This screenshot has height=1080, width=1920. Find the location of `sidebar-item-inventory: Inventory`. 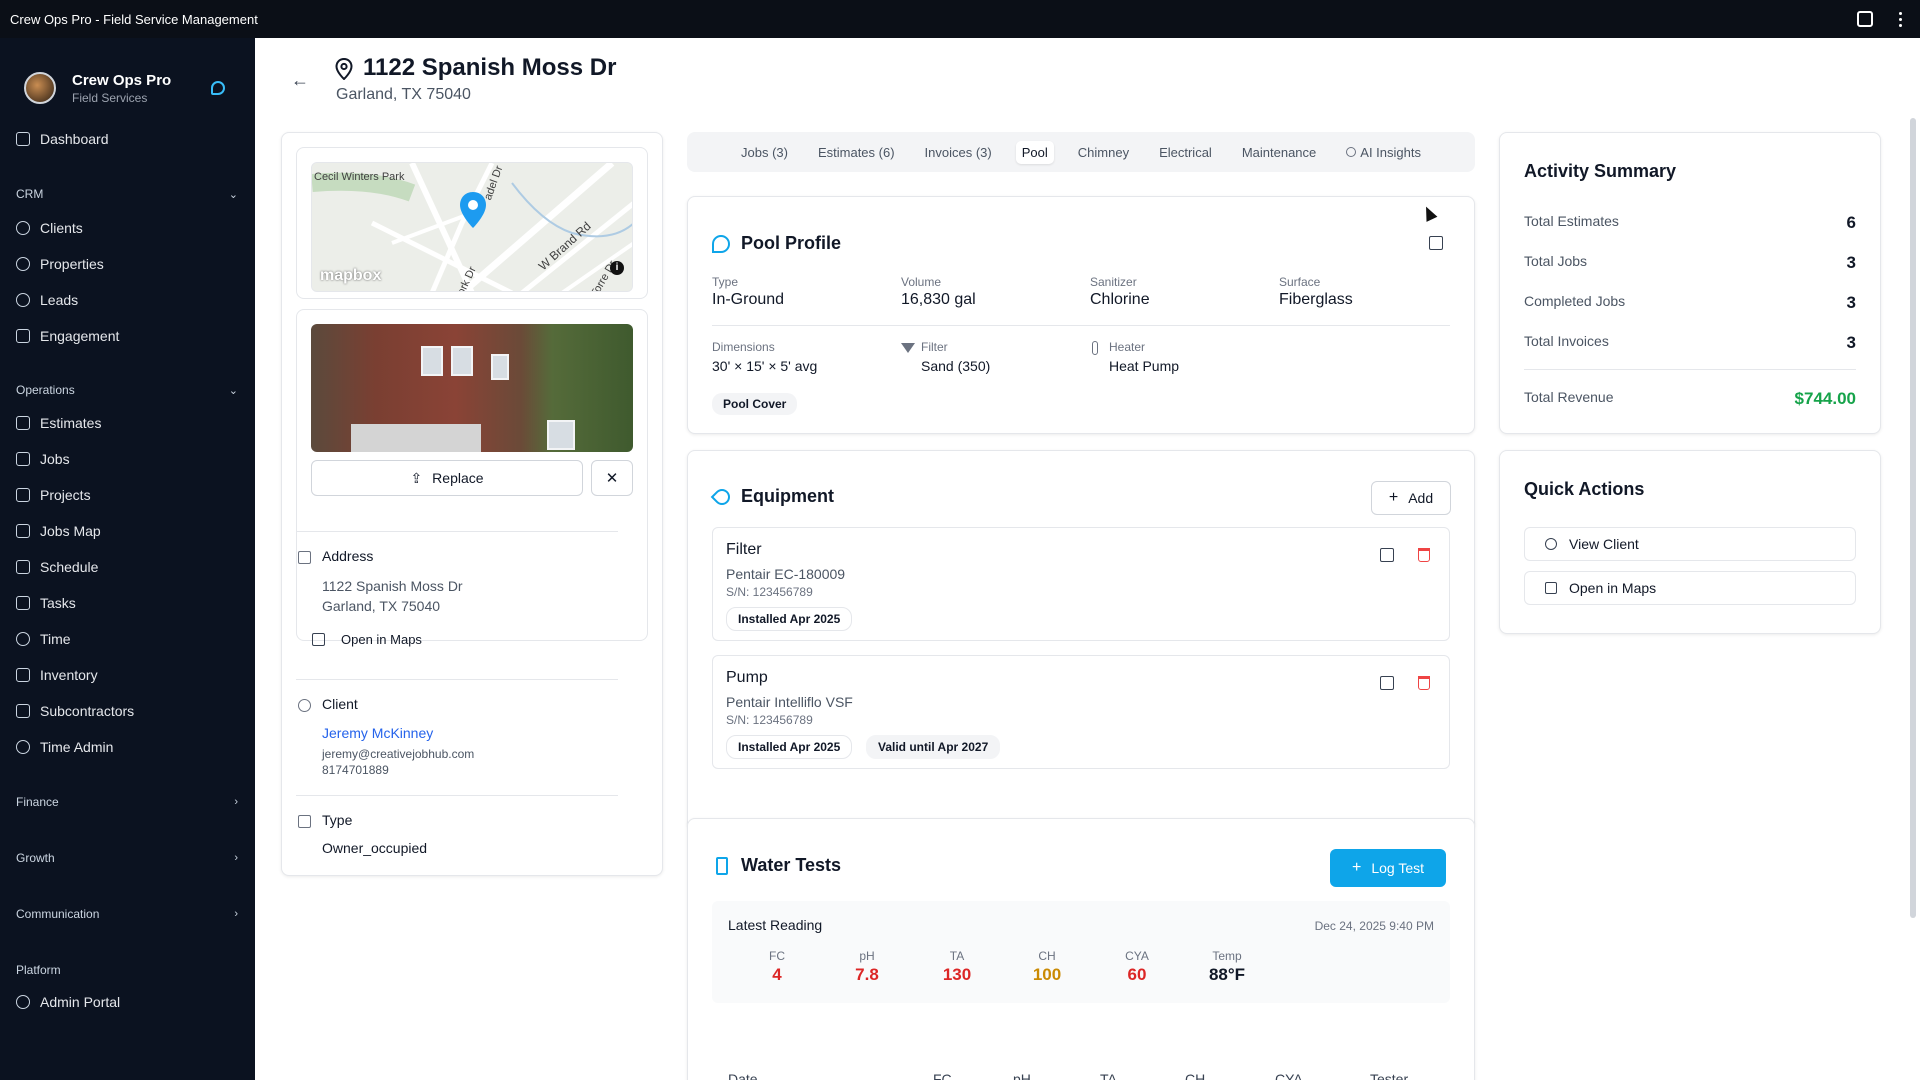

sidebar-item-inventory: Inventory is located at coordinates (57, 675).